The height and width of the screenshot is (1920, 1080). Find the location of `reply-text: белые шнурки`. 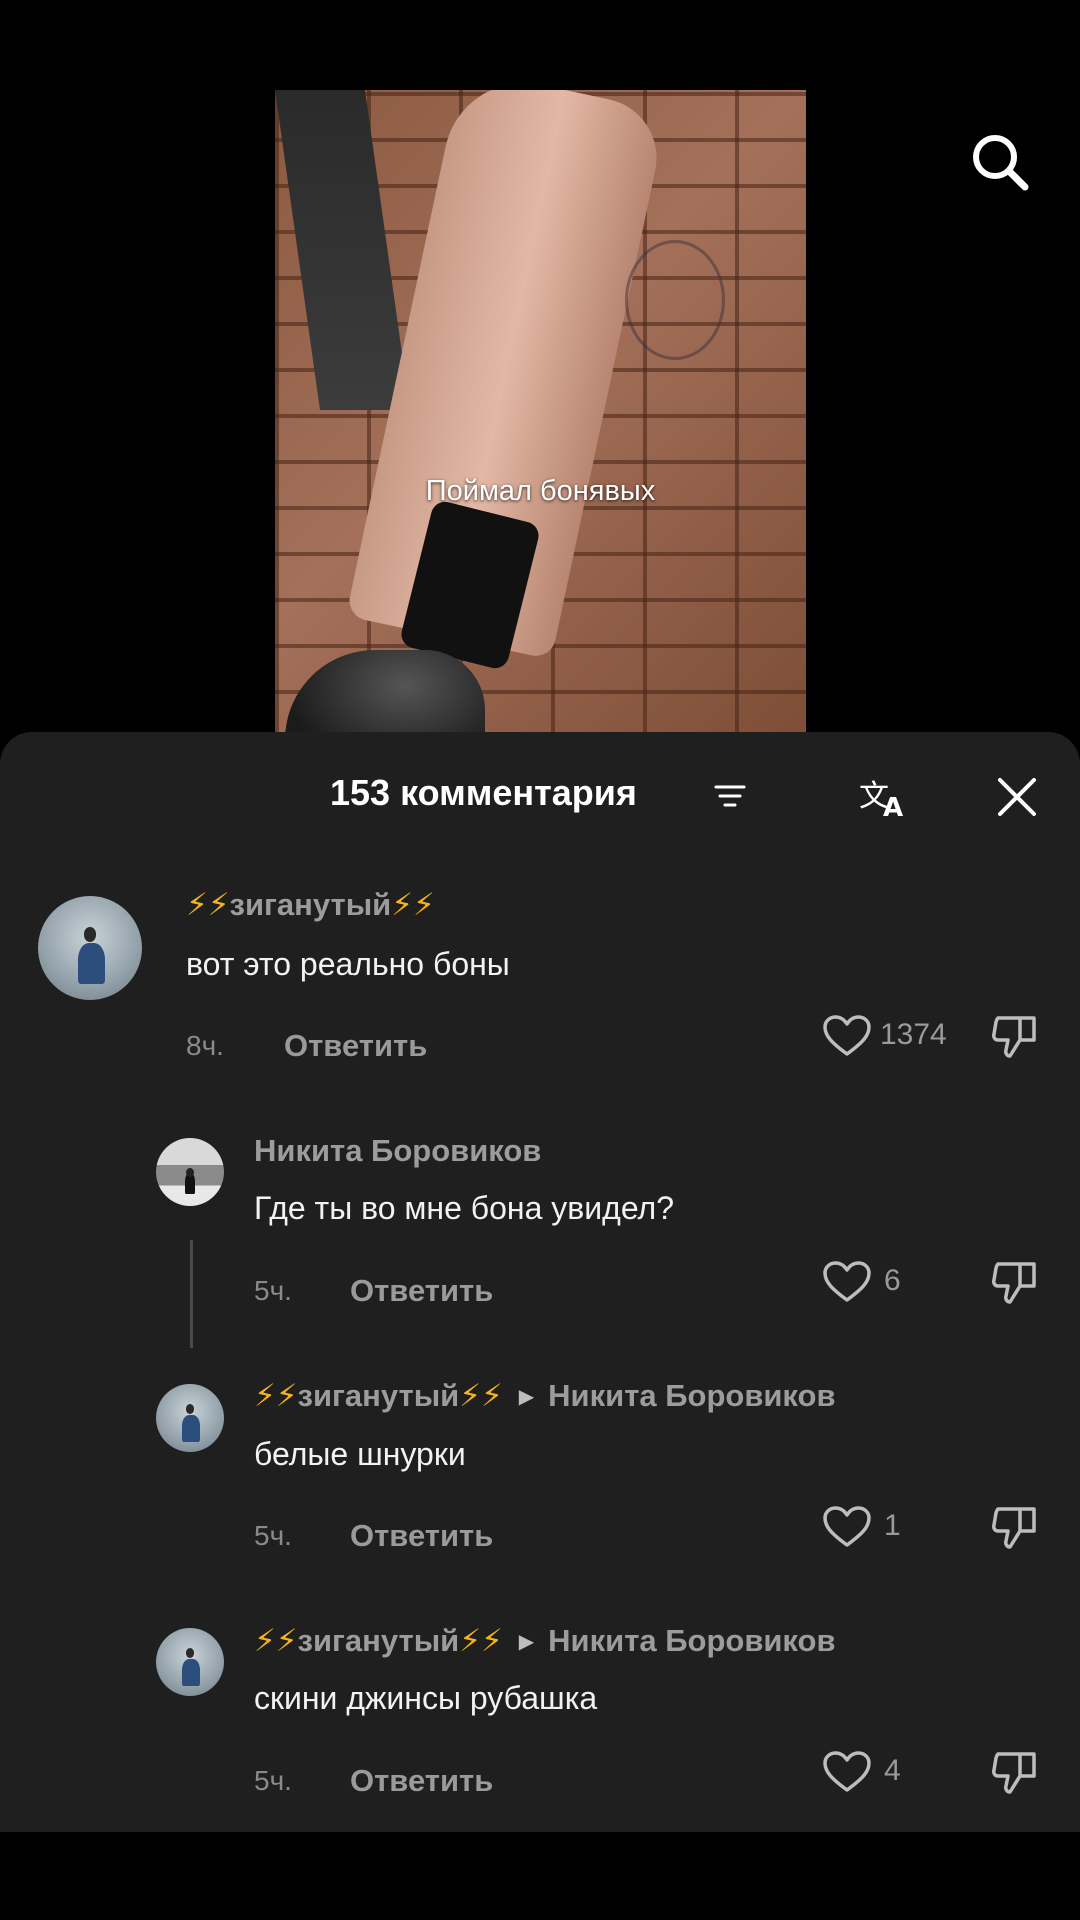

reply-text: белые шнурки is located at coordinates (360, 1454).